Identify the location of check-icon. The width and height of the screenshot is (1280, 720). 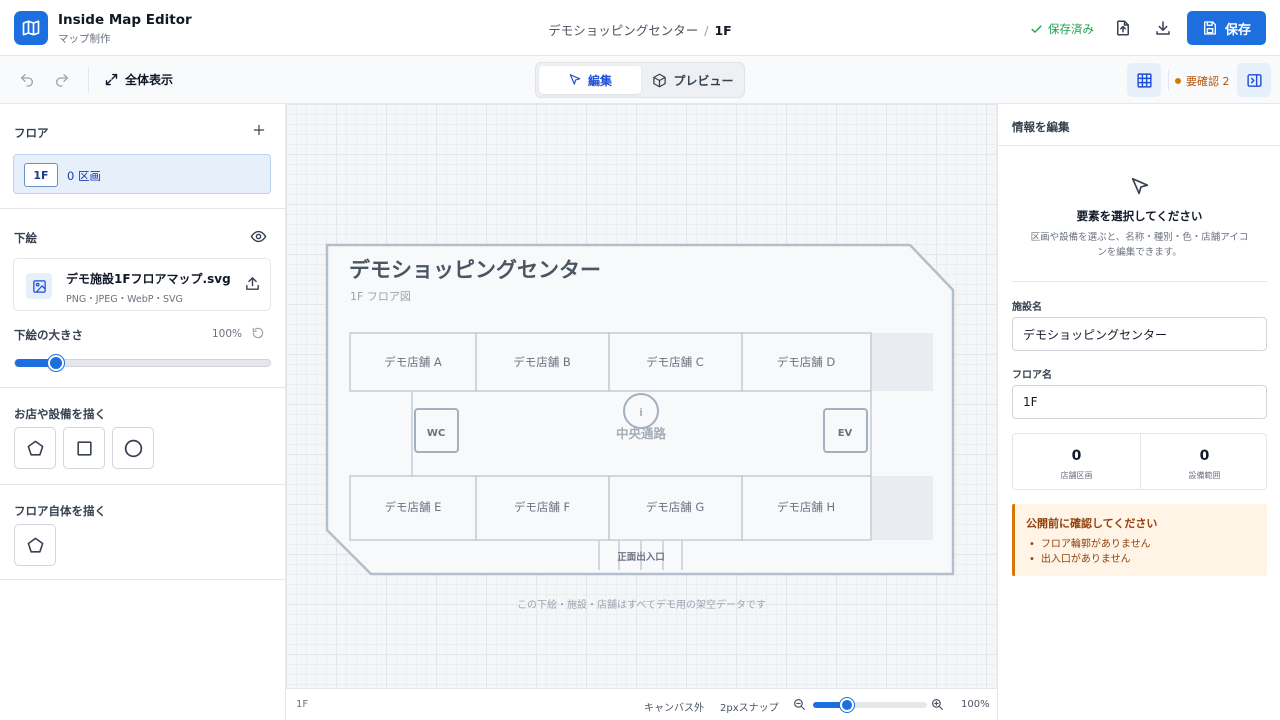
(1036, 29).